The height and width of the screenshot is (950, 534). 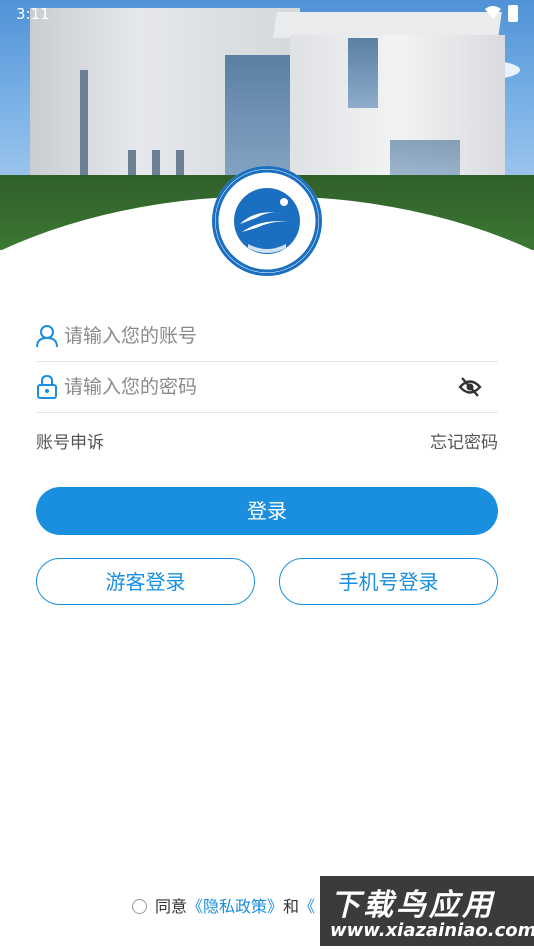 What do you see at coordinates (70, 440) in the screenshot?
I see `account-appeal-link: 账号申诉` at bounding box center [70, 440].